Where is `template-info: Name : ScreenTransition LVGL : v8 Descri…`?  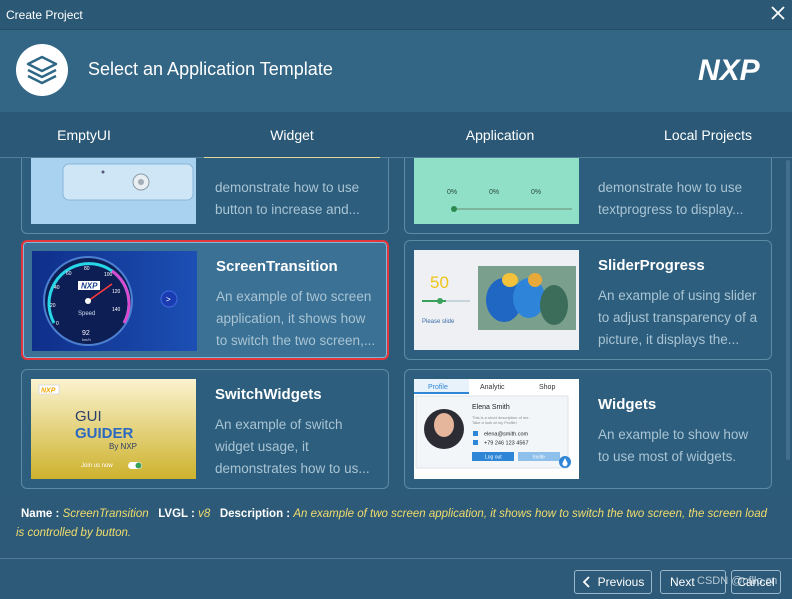 template-info: Name : ScreenTransition LVGL : v8 Descri… is located at coordinates (396, 524).